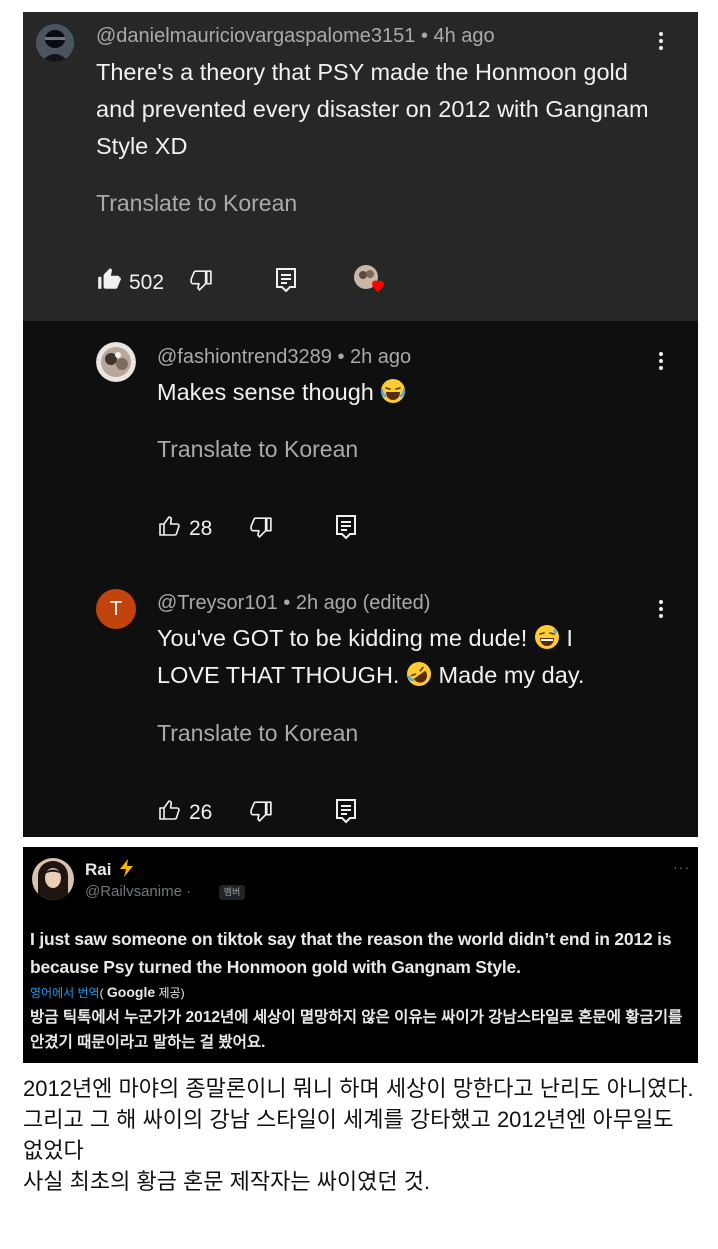 This screenshot has height=1249, width=718. What do you see at coordinates (255, 36) in the screenshot?
I see `comment-author: @danielmauriciovargaspalome3151` at bounding box center [255, 36].